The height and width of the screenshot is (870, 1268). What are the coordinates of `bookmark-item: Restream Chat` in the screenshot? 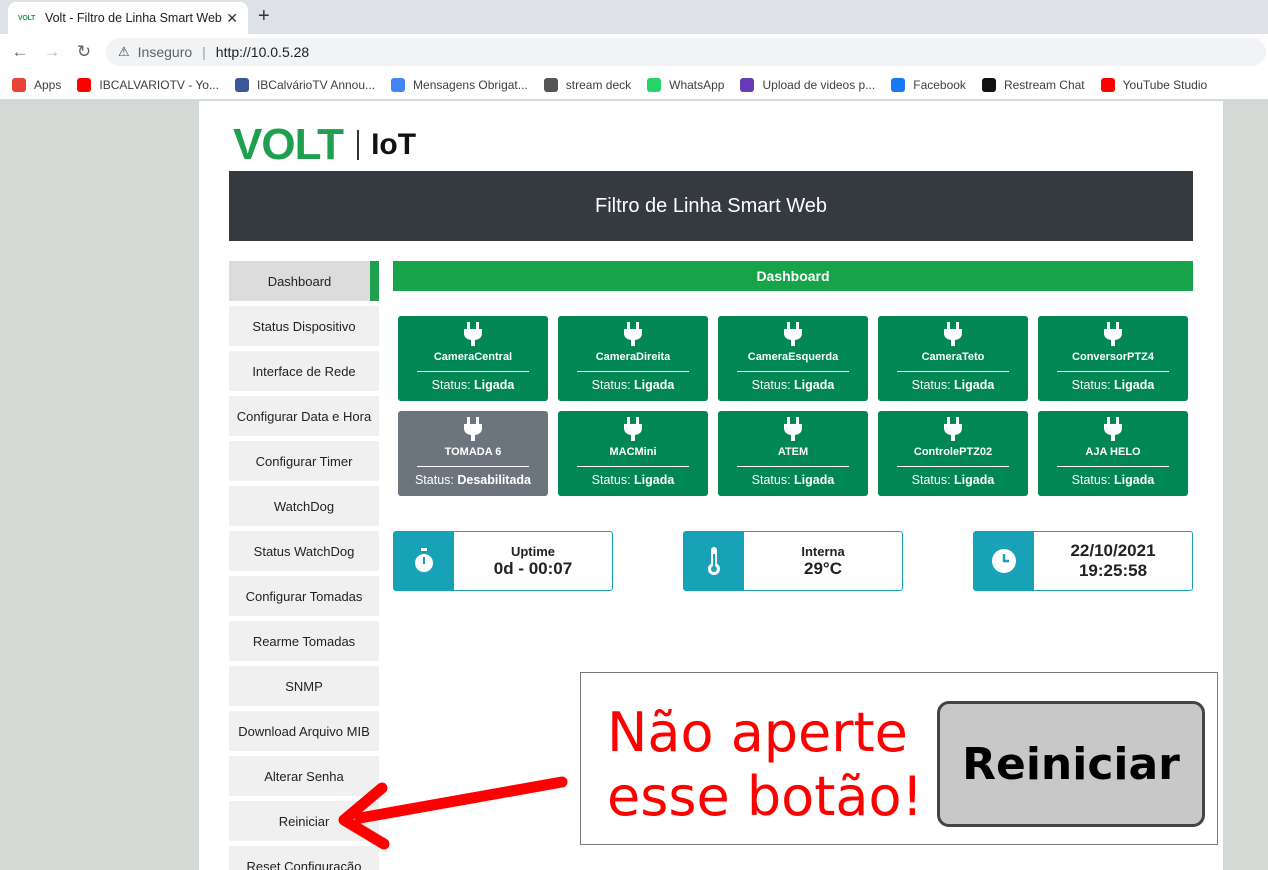 It's located at (1033, 84).